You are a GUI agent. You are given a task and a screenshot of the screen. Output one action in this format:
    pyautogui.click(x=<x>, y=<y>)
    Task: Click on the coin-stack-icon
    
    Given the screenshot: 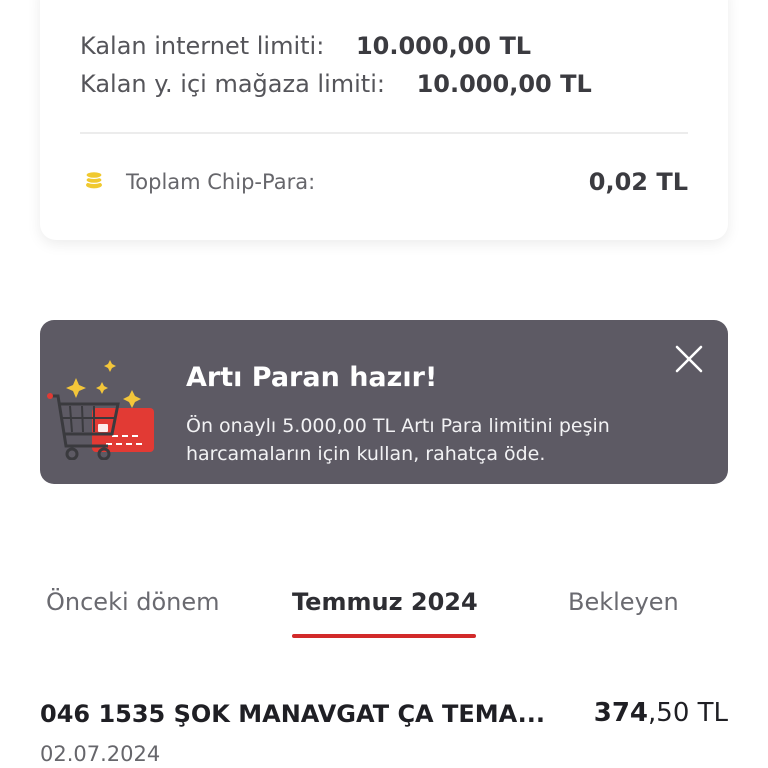 What is the action you would take?
    pyautogui.click(x=94, y=179)
    